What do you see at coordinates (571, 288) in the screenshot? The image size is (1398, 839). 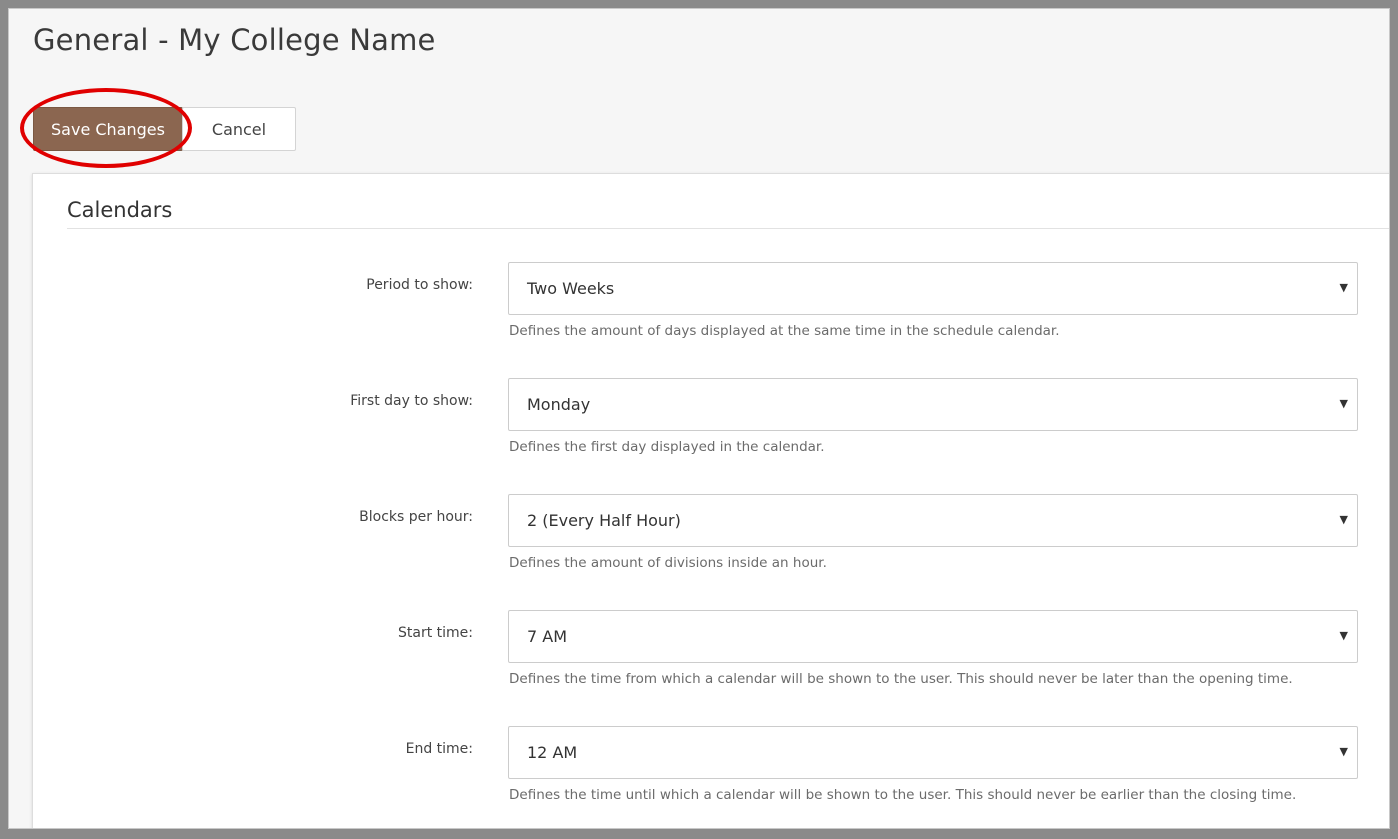 I see `select-value: Two Weeks` at bounding box center [571, 288].